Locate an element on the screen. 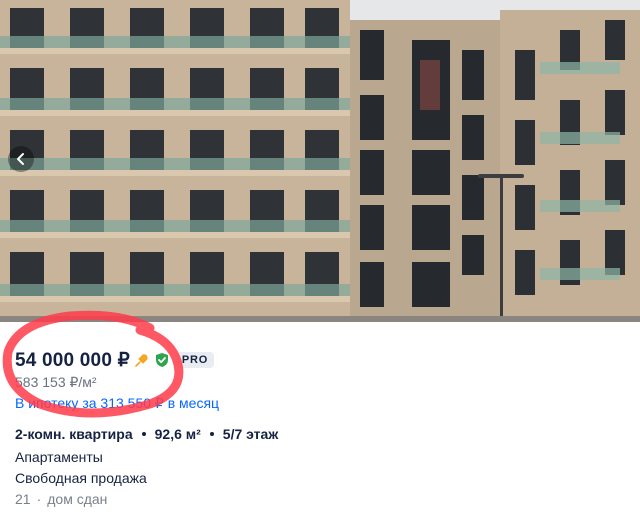 The height and width of the screenshot is (524, 640). price: 54 000 000 ₽ is located at coordinates (72, 360).